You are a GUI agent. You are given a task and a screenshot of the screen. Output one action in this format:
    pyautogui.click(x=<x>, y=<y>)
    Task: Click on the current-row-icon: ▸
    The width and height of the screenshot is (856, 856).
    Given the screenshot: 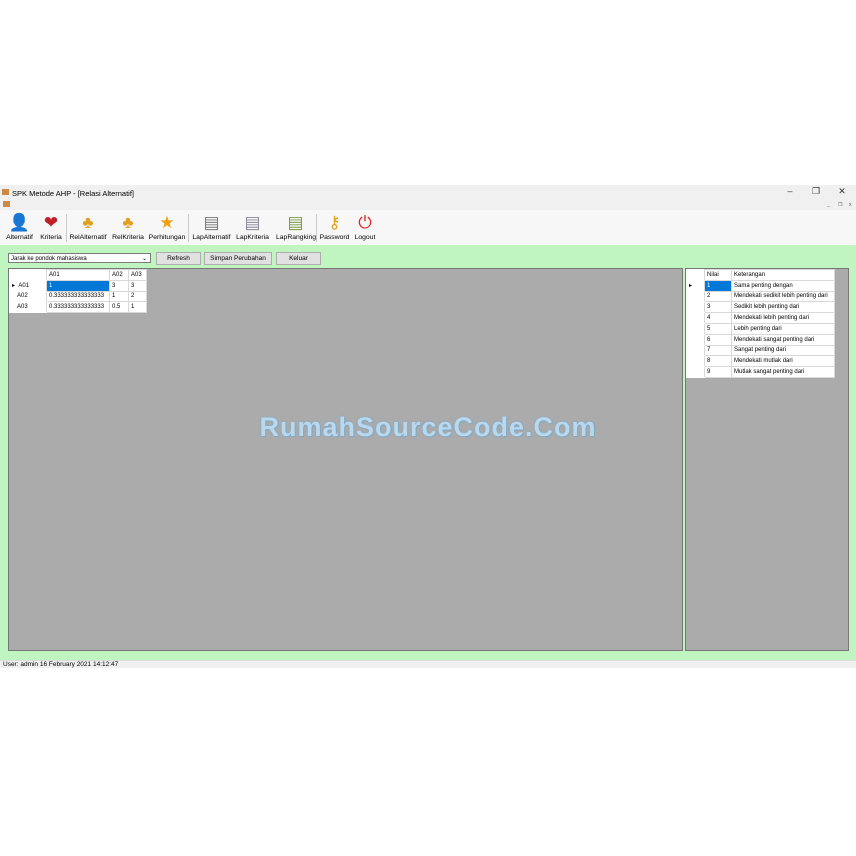 What is the action you would take?
    pyautogui.click(x=14, y=286)
    